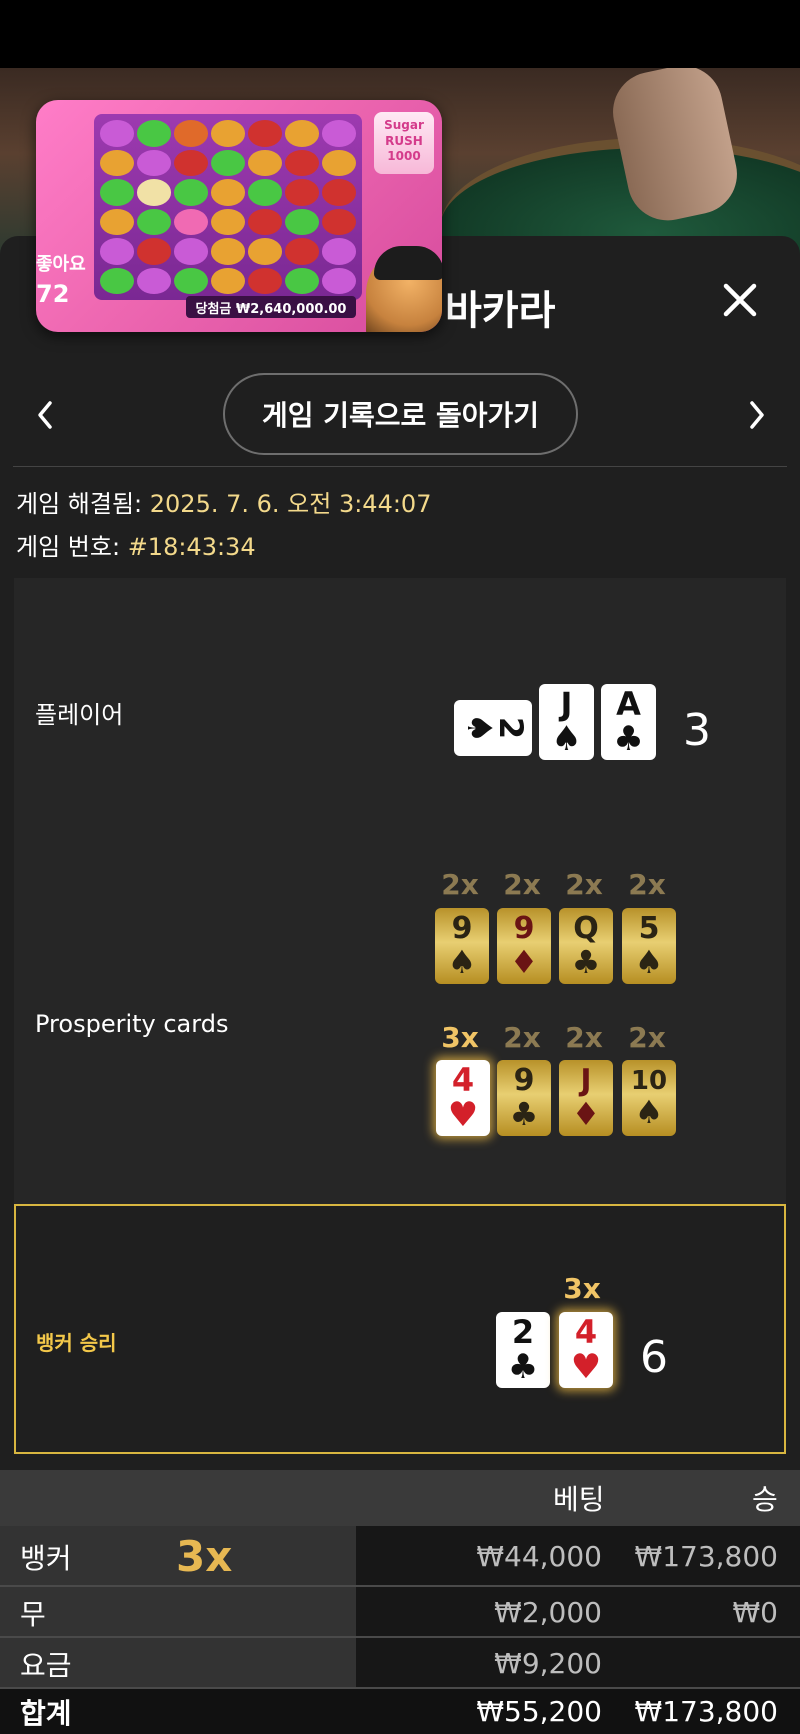 The image size is (800, 1734). I want to click on prosperity-card: J ♦, so click(586, 1098).